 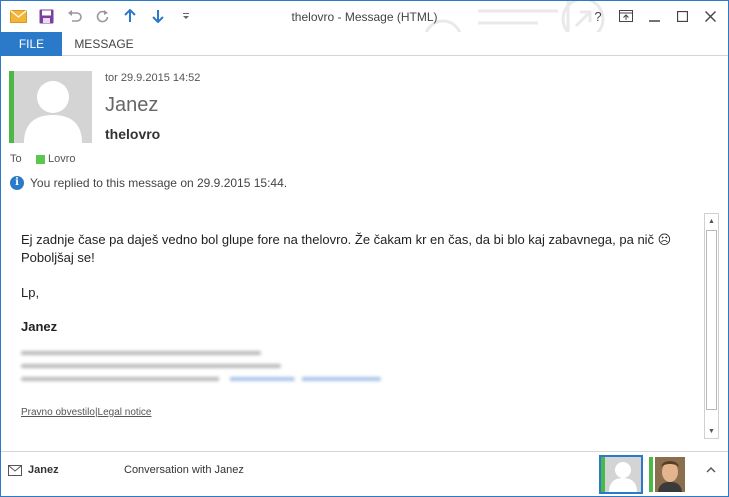 What do you see at coordinates (31, 44) in the screenshot?
I see `tab-file: FILE` at bounding box center [31, 44].